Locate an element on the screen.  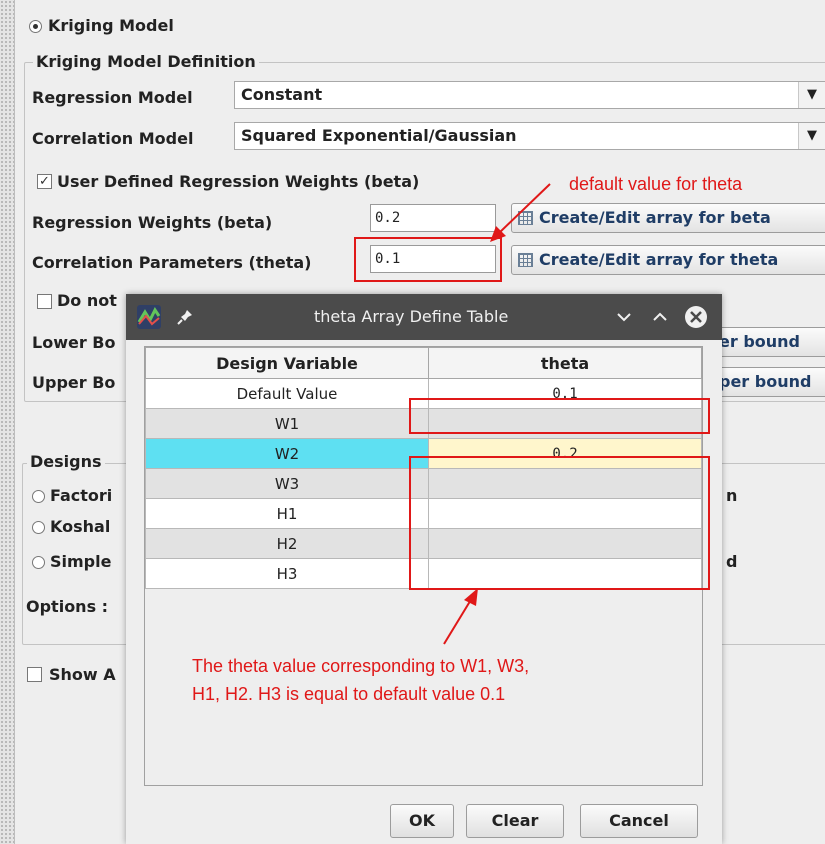
do-not-checkbox is located at coordinates (44, 301).